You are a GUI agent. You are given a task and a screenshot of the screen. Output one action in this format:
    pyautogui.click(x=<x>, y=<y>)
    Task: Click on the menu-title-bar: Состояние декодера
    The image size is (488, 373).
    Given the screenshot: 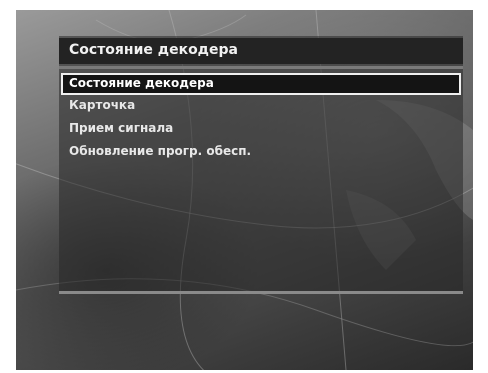 What is the action you would take?
    pyautogui.click(x=261, y=51)
    